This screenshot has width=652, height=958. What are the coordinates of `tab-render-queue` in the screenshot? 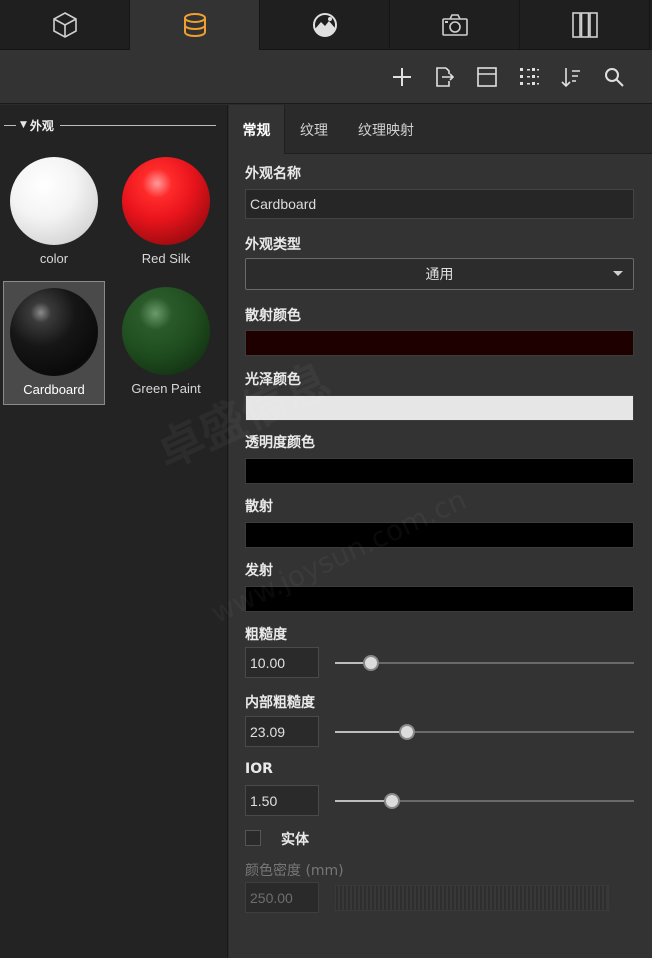 It's located at (585, 25).